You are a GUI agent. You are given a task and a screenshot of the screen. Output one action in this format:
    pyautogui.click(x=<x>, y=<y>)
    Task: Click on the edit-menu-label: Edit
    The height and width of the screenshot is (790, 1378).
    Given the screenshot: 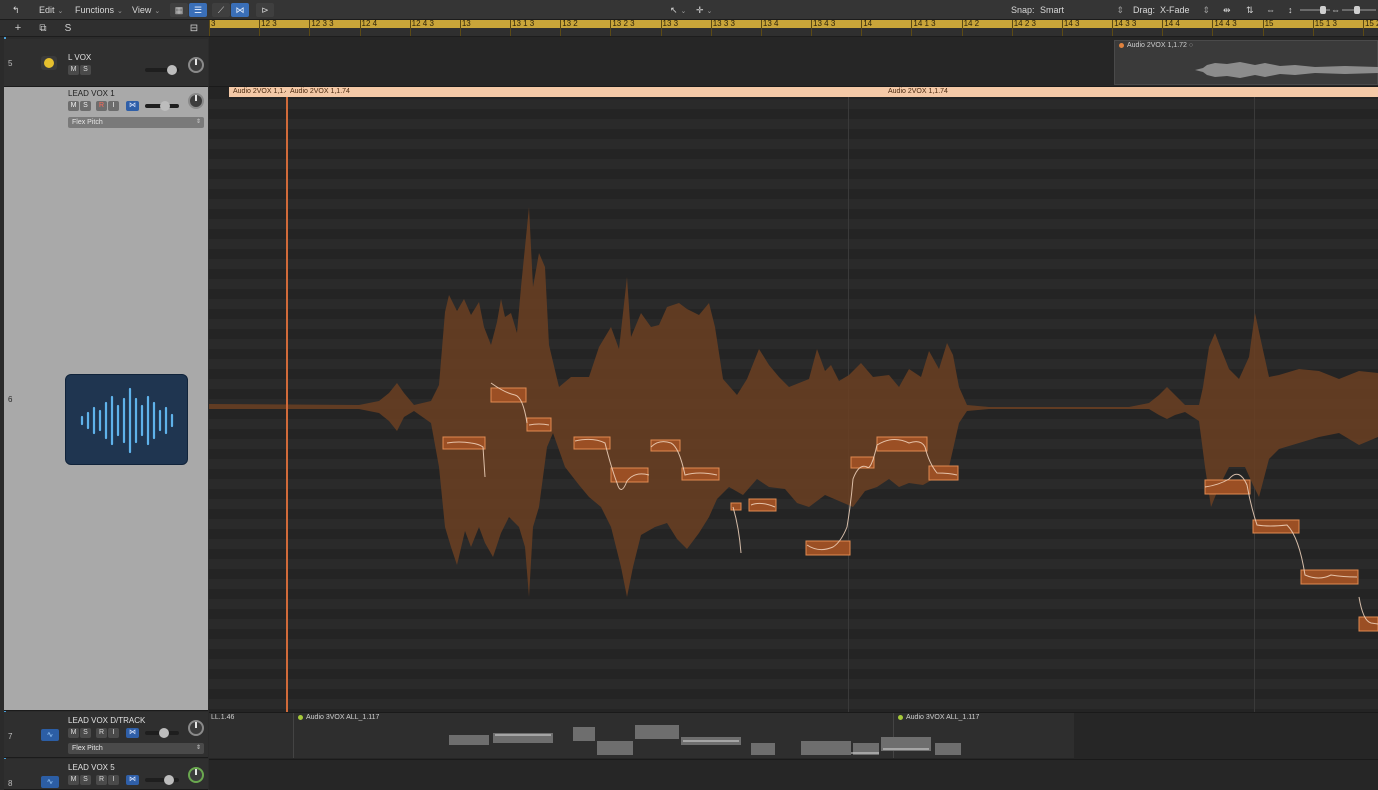 What is the action you would take?
    pyautogui.click(x=47, y=10)
    